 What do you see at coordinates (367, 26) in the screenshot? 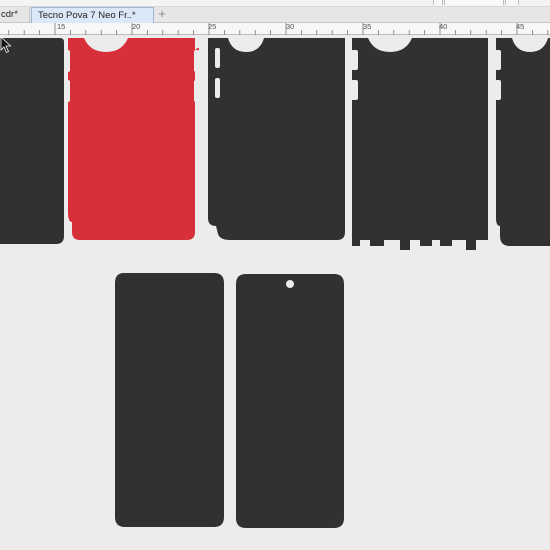
I see `ruler-label: 35` at bounding box center [367, 26].